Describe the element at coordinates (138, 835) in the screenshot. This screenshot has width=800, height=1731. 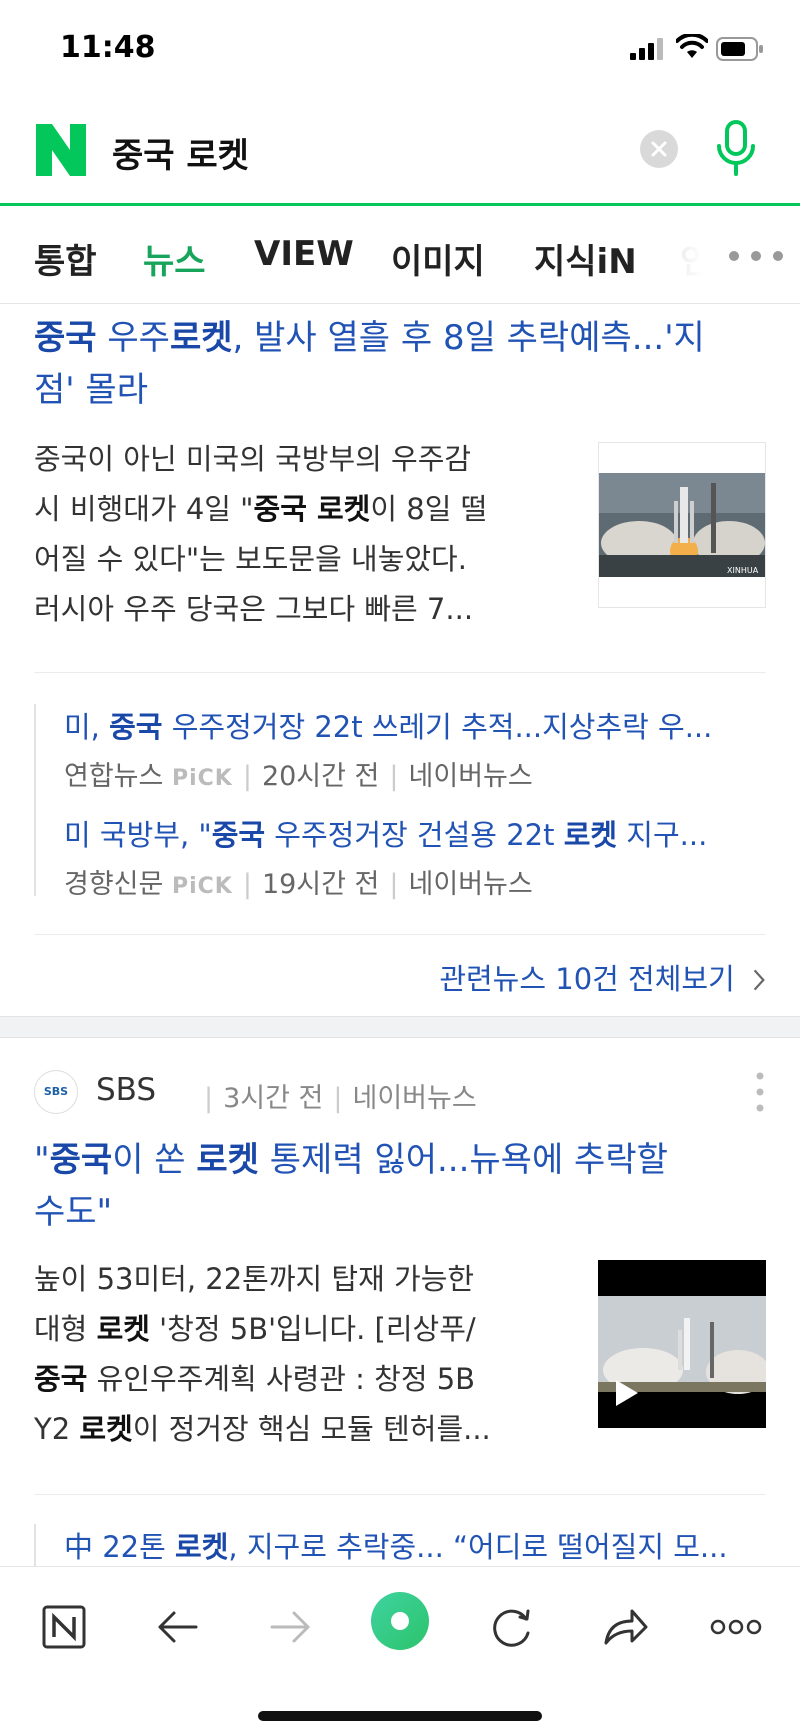
I see `rel-text: 미 국방부, "` at that location.